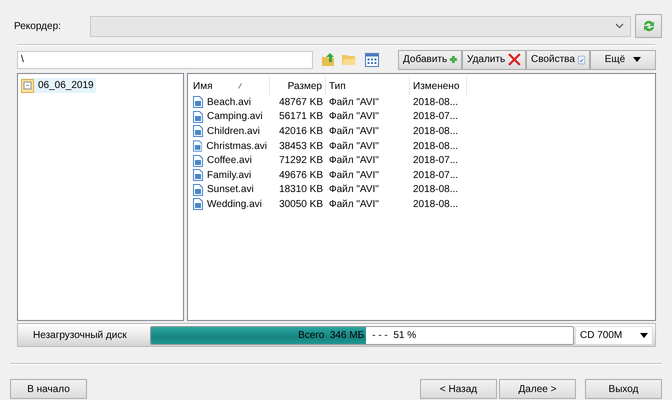 This screenshot has width=672, height=400. What do you see at coordinates (619, 26) in the screenshot?
I see `chevron-icon` at bounding box center [619, 26].